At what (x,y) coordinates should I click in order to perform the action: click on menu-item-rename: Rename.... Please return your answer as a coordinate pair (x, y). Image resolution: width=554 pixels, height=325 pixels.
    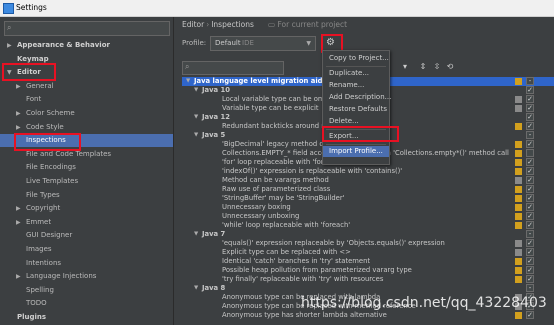
    Looking at the image, I should click on (356, 85).